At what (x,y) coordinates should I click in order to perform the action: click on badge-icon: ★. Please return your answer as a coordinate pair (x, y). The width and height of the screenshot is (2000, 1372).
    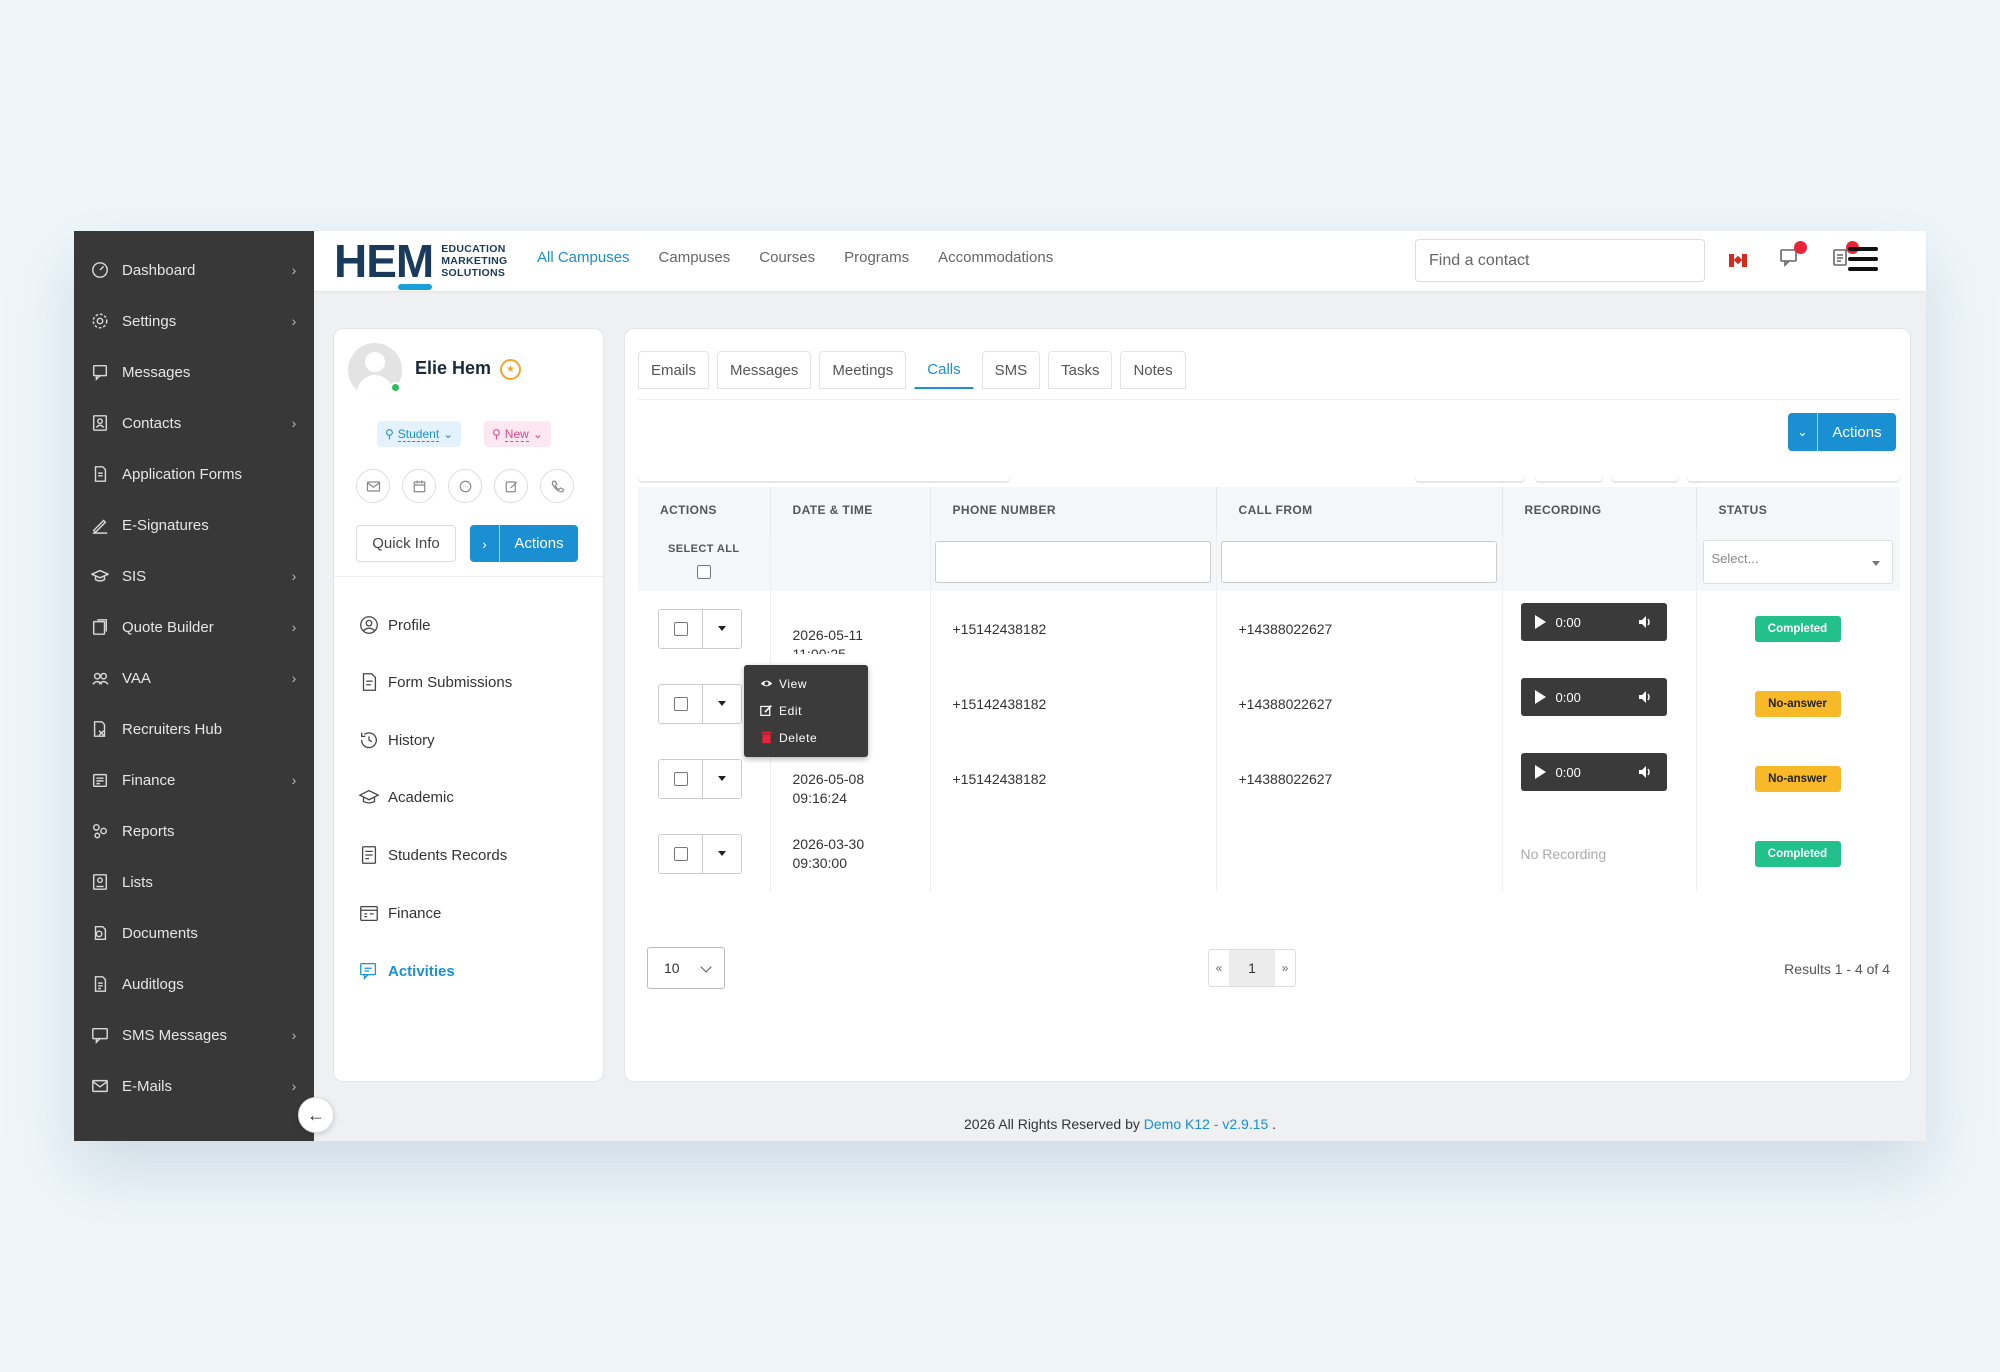
    Looking at the image, I should click on (510, 369).